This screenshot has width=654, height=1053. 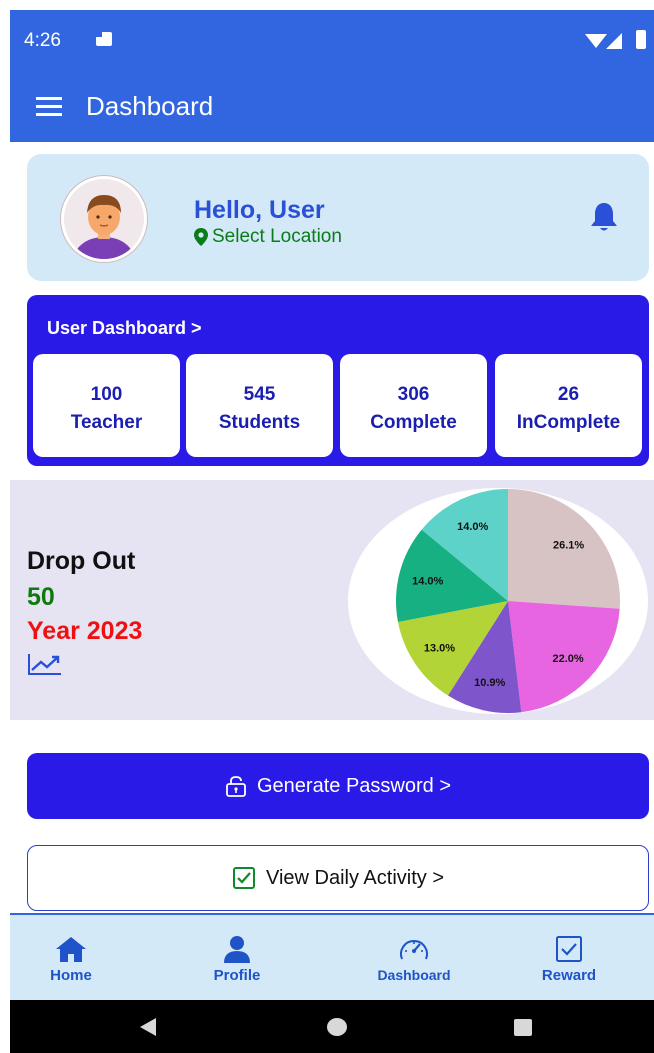 What do you see at coordinates (259, 422) in the screenshot?
I see `stat-label: Students` at bounding box center [259, 422].